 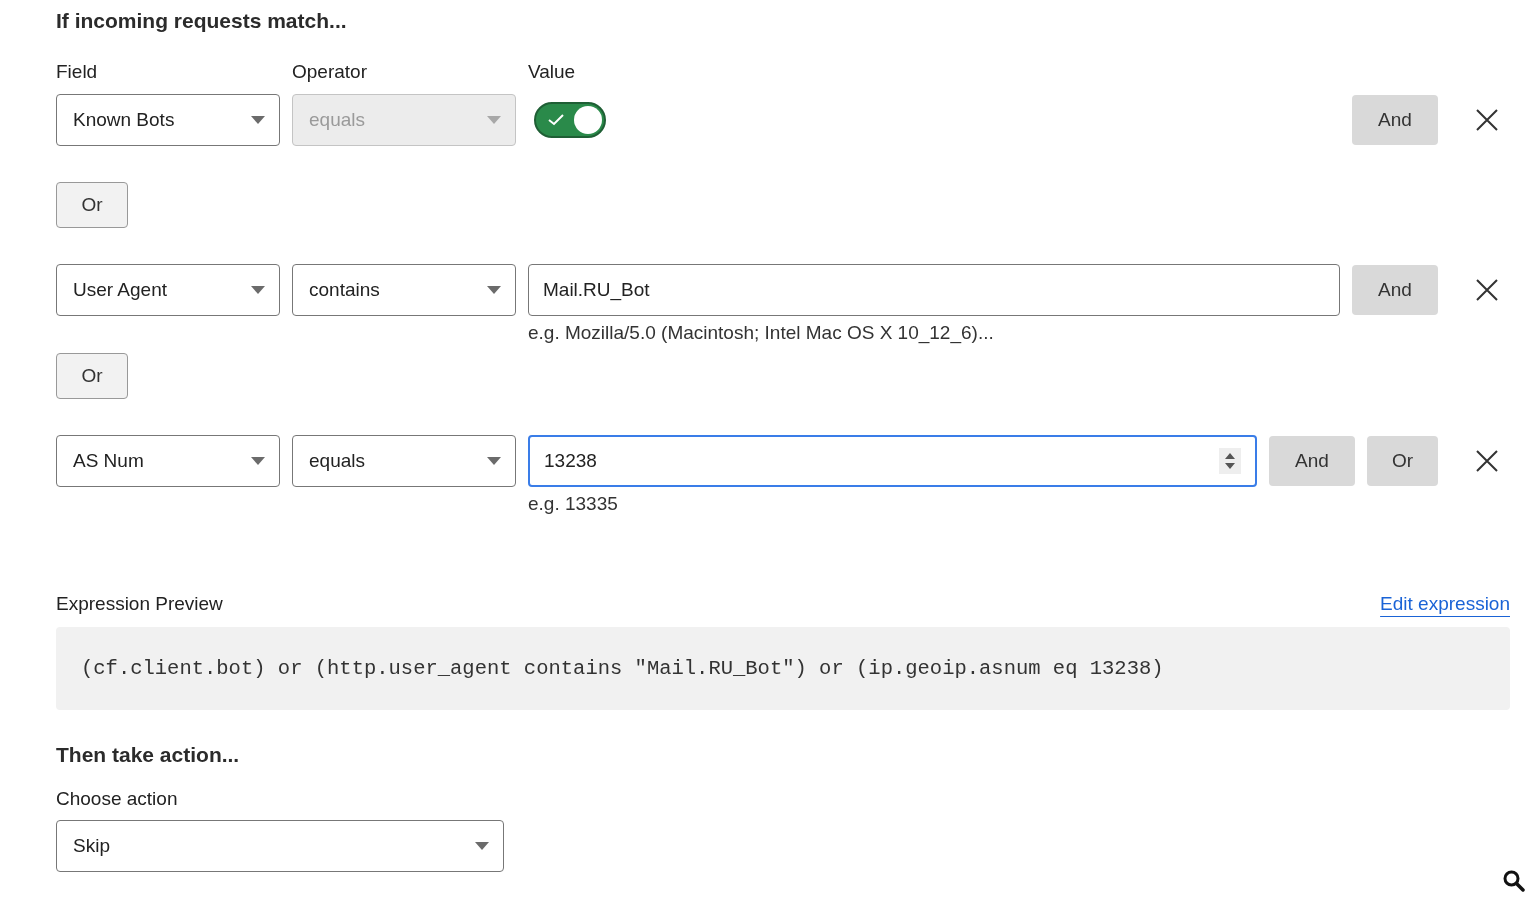 What do you see at coordinates (404, 461) in the screenshot?
I see `operator-select: equals` at bounding box center [404, 461].